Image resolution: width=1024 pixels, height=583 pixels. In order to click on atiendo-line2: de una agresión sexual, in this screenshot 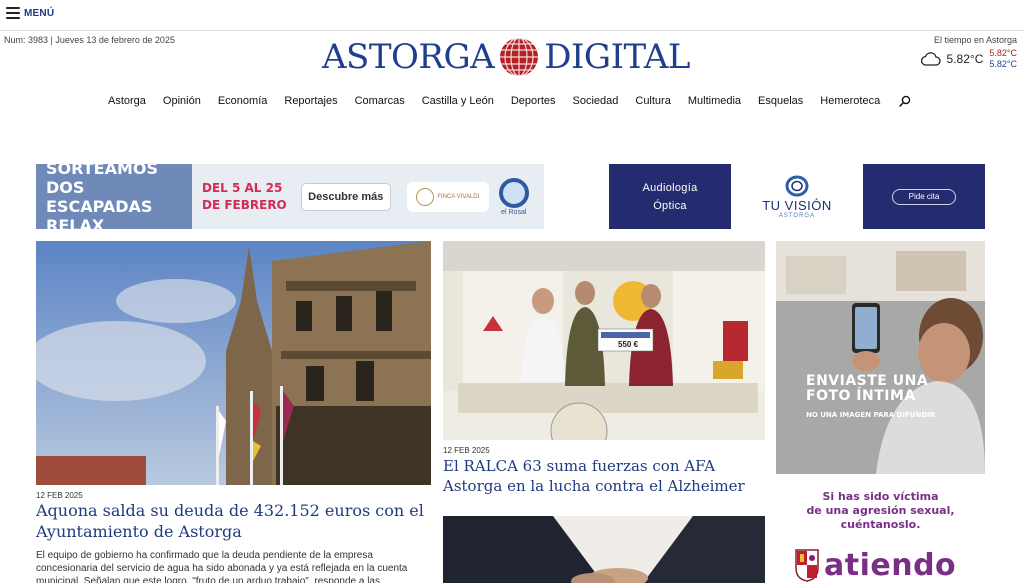, I will do `click(880, 510)`.